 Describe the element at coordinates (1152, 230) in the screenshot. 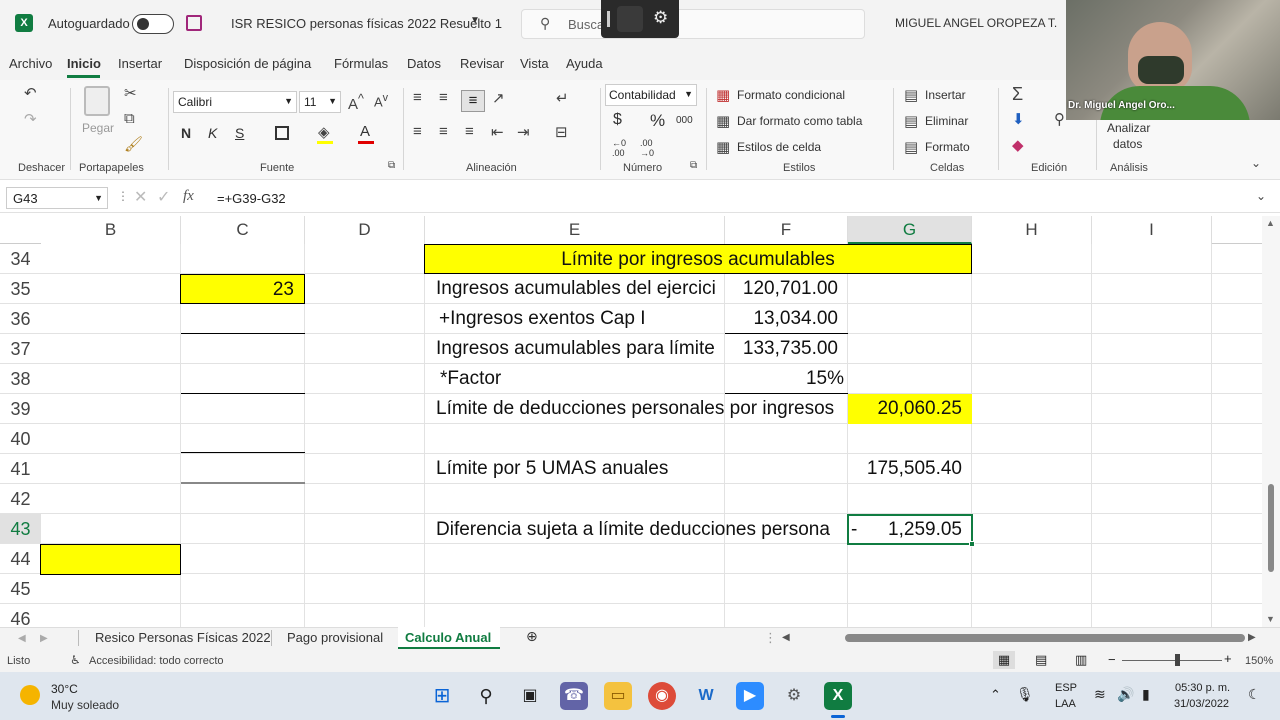

I see `column-header-i: I` at that location.